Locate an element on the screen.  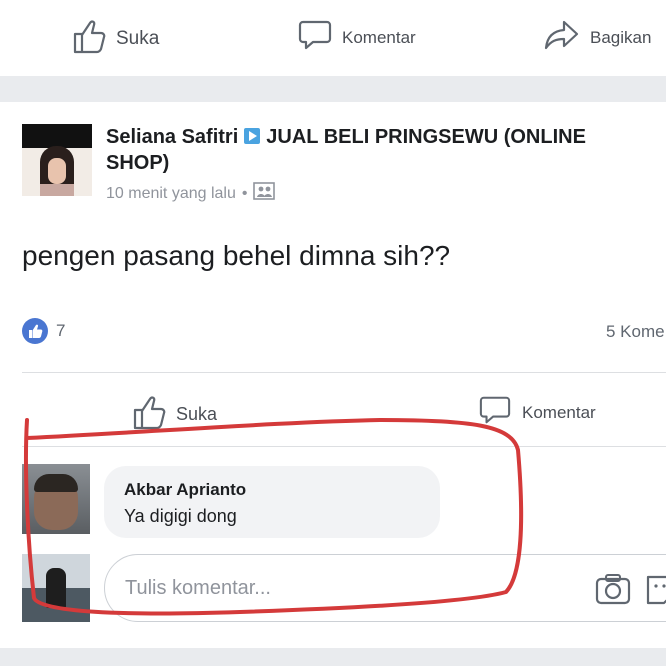
commenter-name: Akbar Aprianto is located at coordinates (185, 490).